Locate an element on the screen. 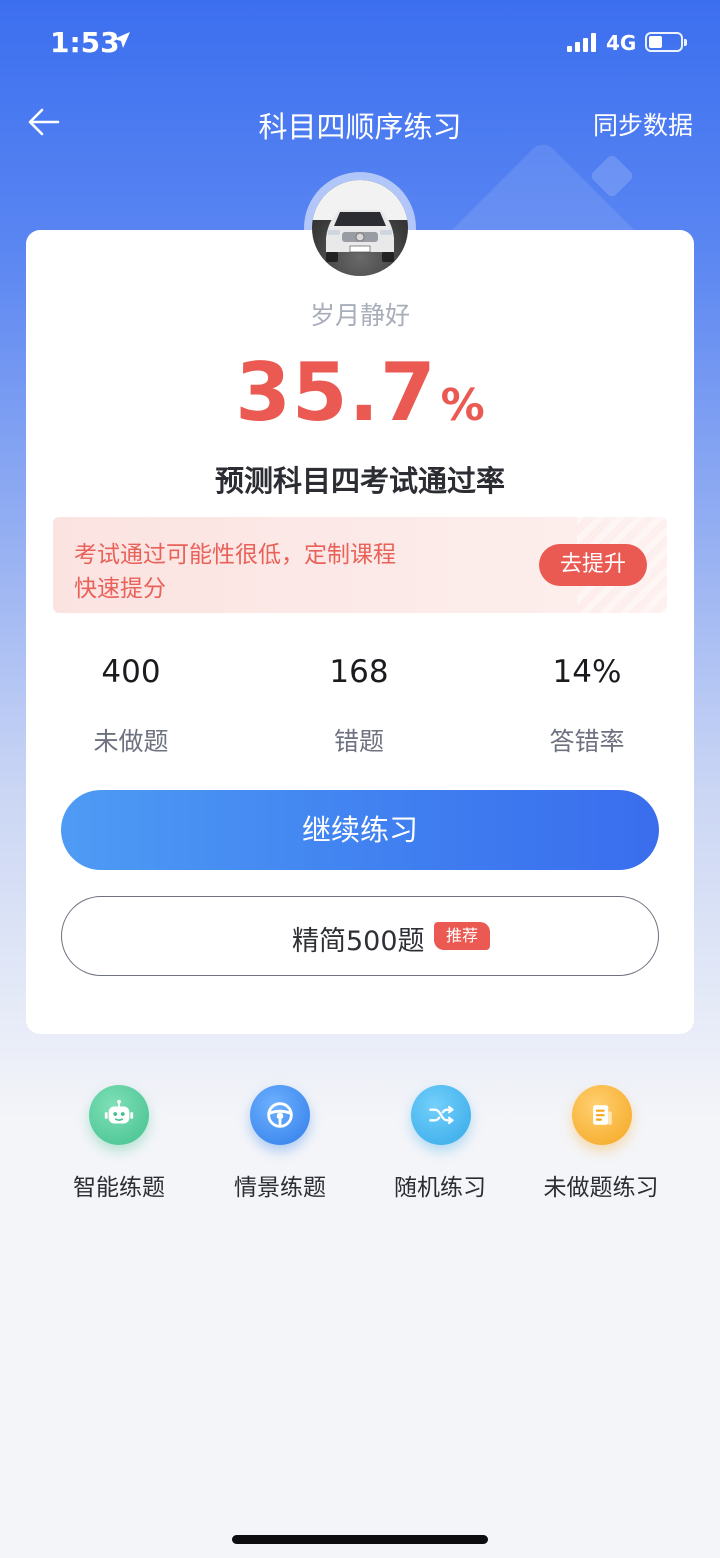 The height and width of the screenshot is (1558, 720). promo-text-line2: 快速提分 is located at coordinates (120, 589).